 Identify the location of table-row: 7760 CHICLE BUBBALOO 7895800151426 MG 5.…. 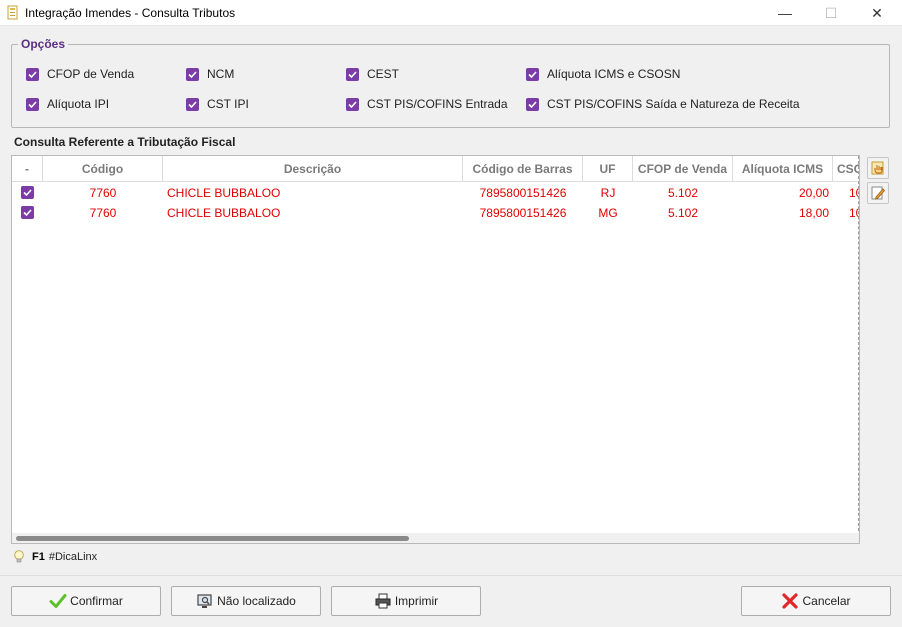
(435, 213).